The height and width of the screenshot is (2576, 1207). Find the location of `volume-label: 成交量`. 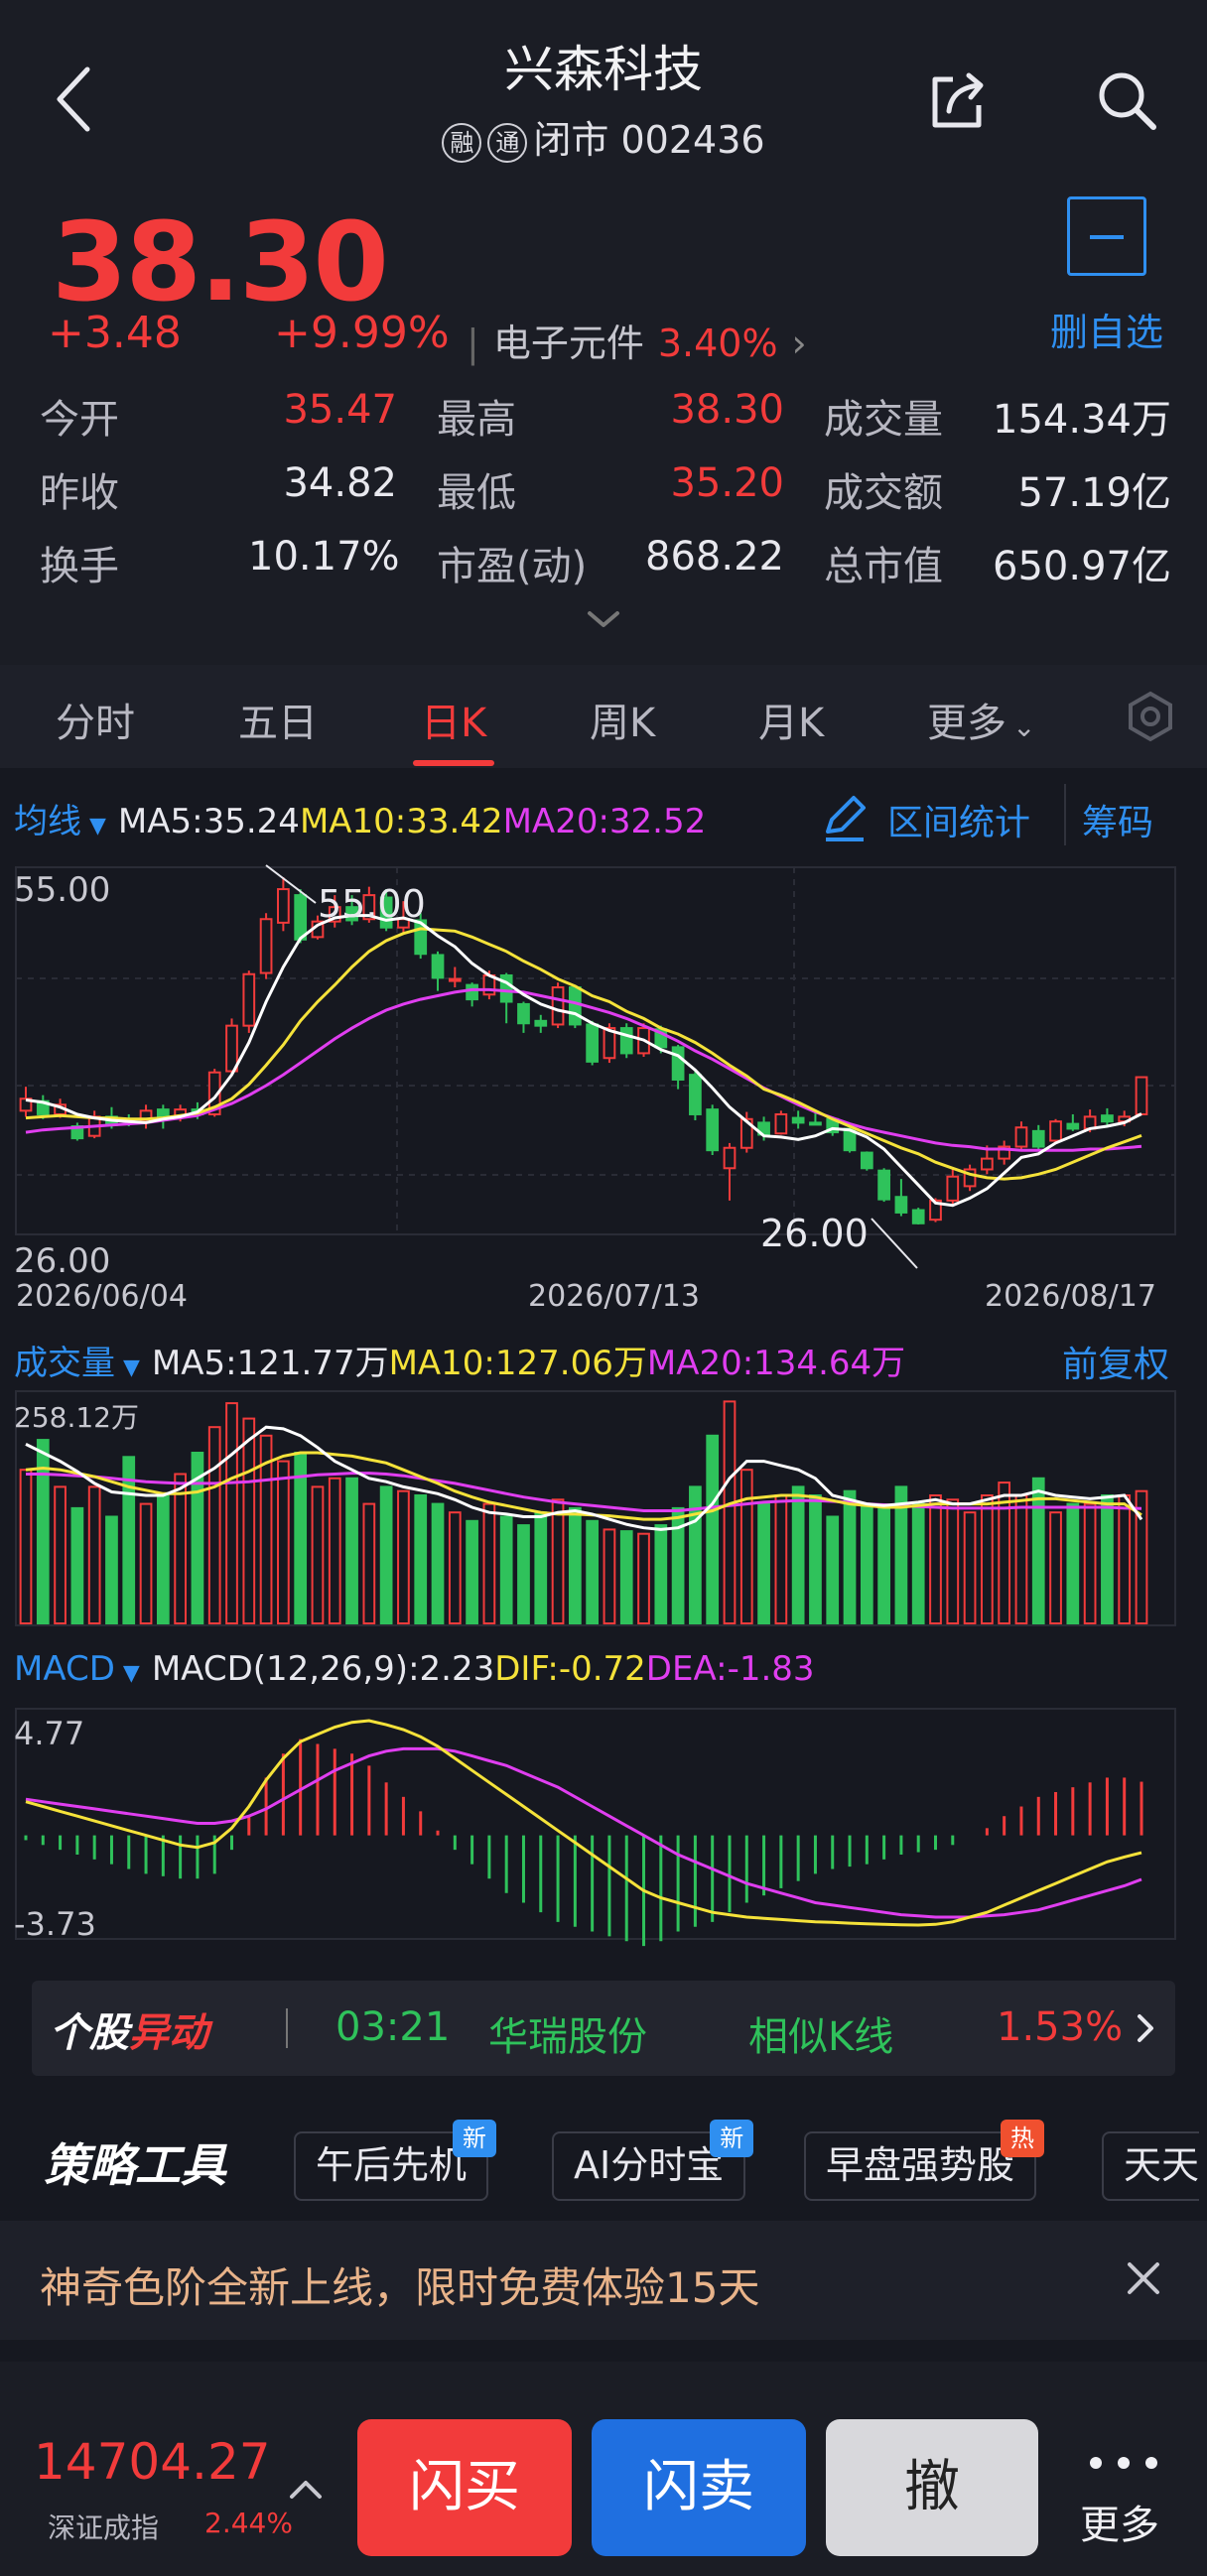

volume-label: 成交量 is located at coordinates (884, 420).